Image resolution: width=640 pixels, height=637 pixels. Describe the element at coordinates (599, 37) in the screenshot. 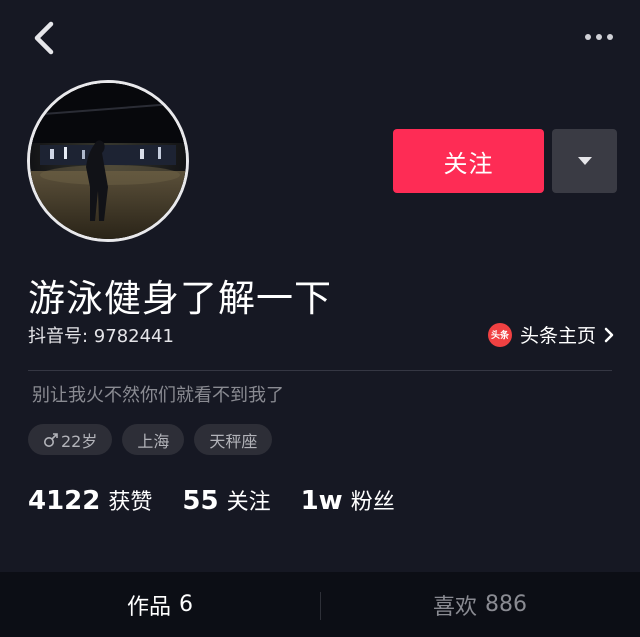

I see `more-options-button` at that location.